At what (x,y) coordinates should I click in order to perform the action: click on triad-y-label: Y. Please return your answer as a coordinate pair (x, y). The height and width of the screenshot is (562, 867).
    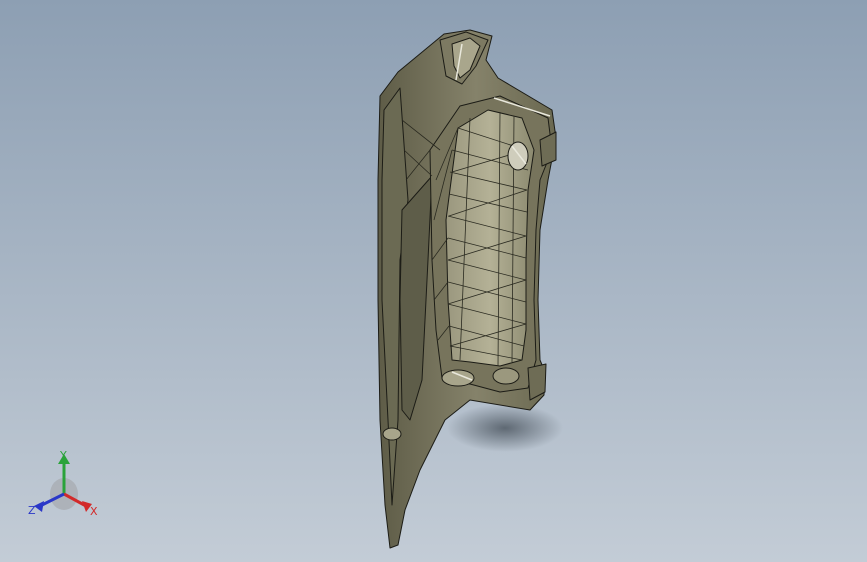
    Looking at the image, I should click on (63, 455).